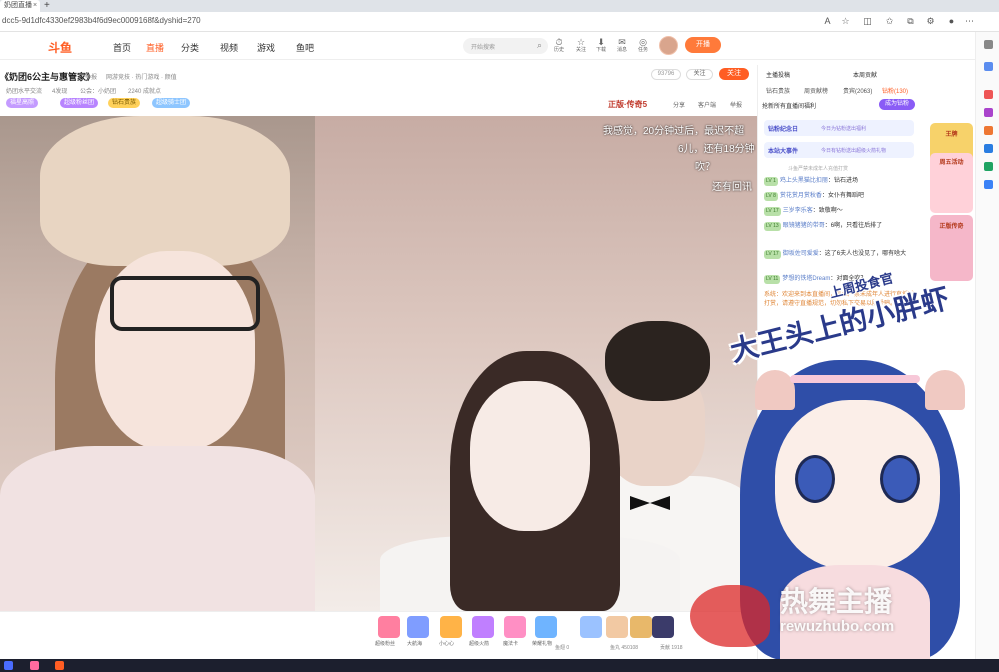  Describe the element at coordinates (91, 76) in the screenshot. I see `report-link: 举报` at that location.